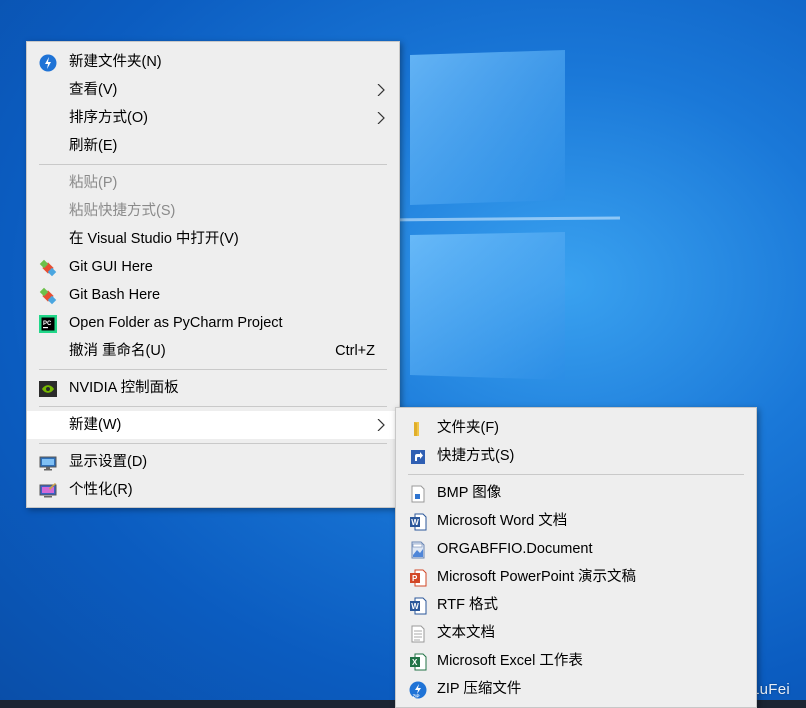 Image resolution: width=806 pixels, height=708 pixels. Describe the element at coordinates (213, 351) in the screenshot. I see `menu-item-undo-rename: 撤消 重命名(U) Ctrl+Z` at that location.